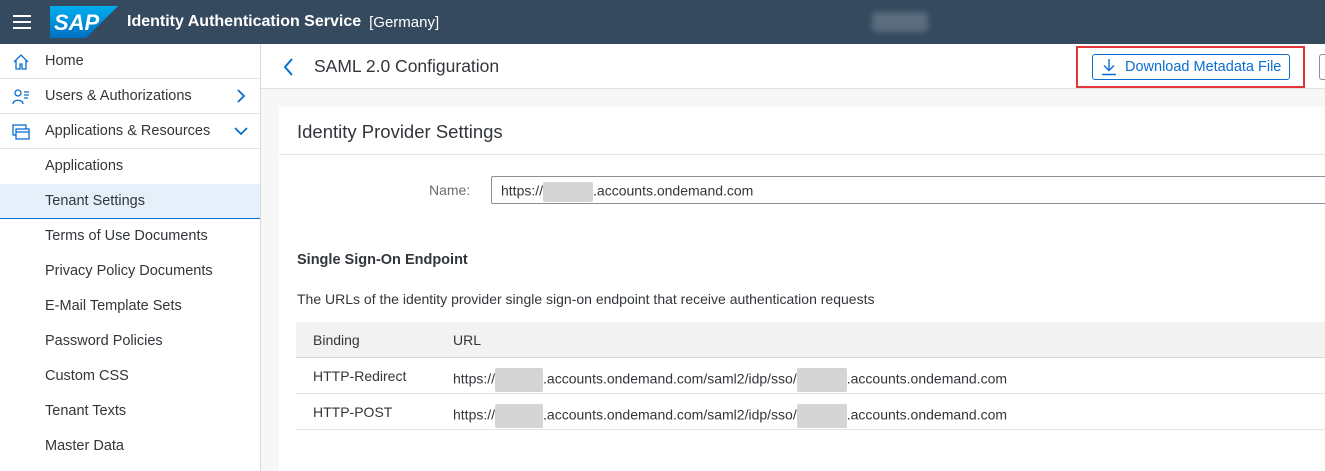  Describe the element at coordinates (130, 376) in the screenshot. I see `sidebar-subitem-custom-css: Custom CSS` at that location.